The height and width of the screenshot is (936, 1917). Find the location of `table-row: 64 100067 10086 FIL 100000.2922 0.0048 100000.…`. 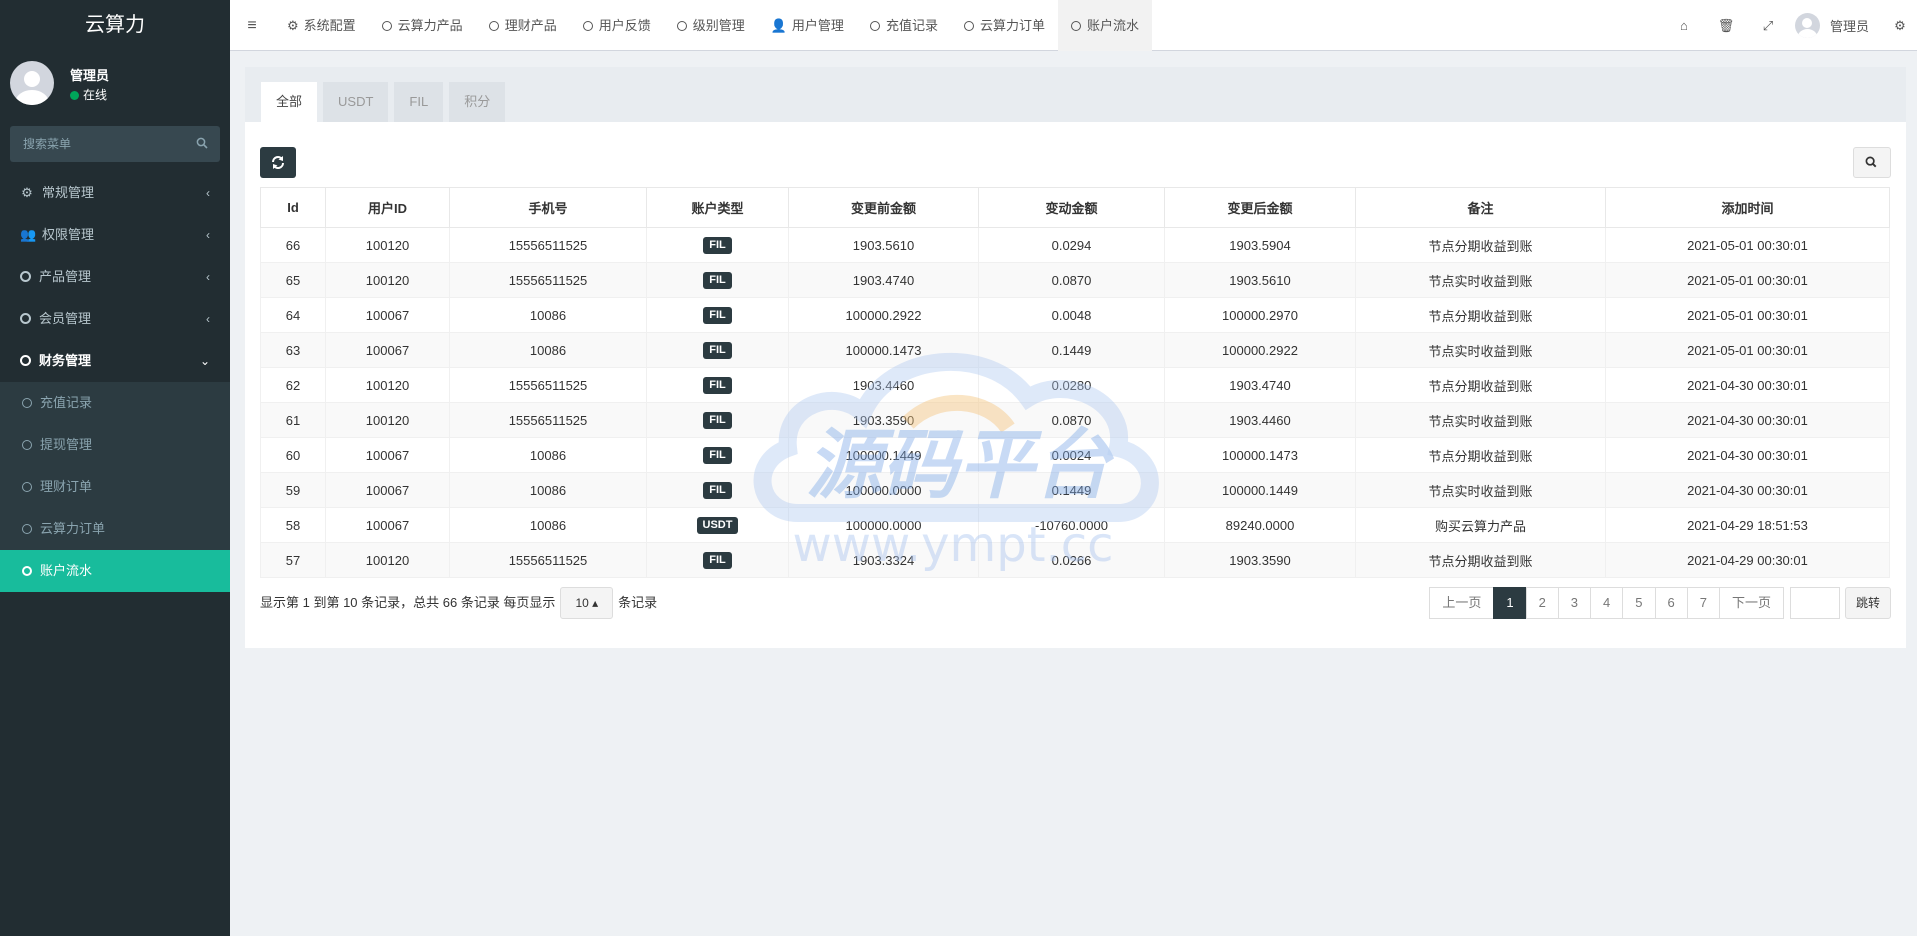

table-row: 64 100067 10086 FIL 100000.2922 0.0048 100000.… is located at coordinates (1075, 315).